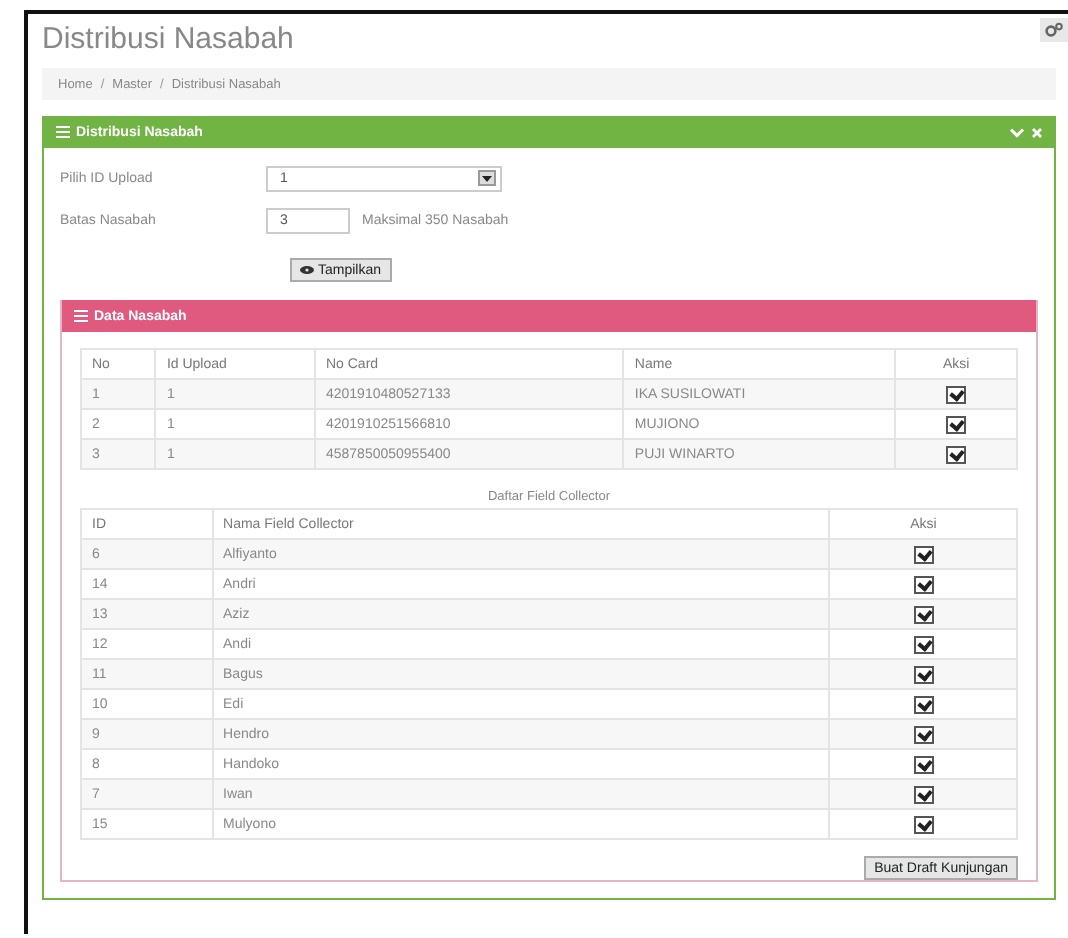 This screenshot has width=1068, height=938. Describe the element at coordinates (307, 270) in the screenshot. I see `eye-icon` at that location.